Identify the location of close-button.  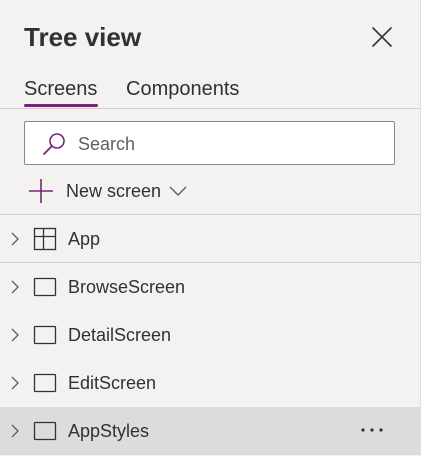
(382, 37).